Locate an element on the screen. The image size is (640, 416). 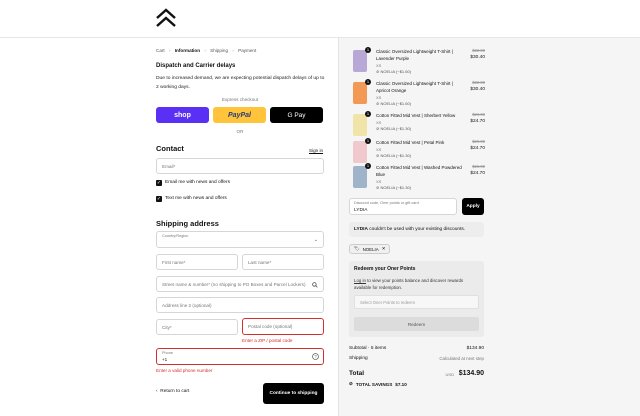
total-currency: USD is located at coordinates (449, 374).